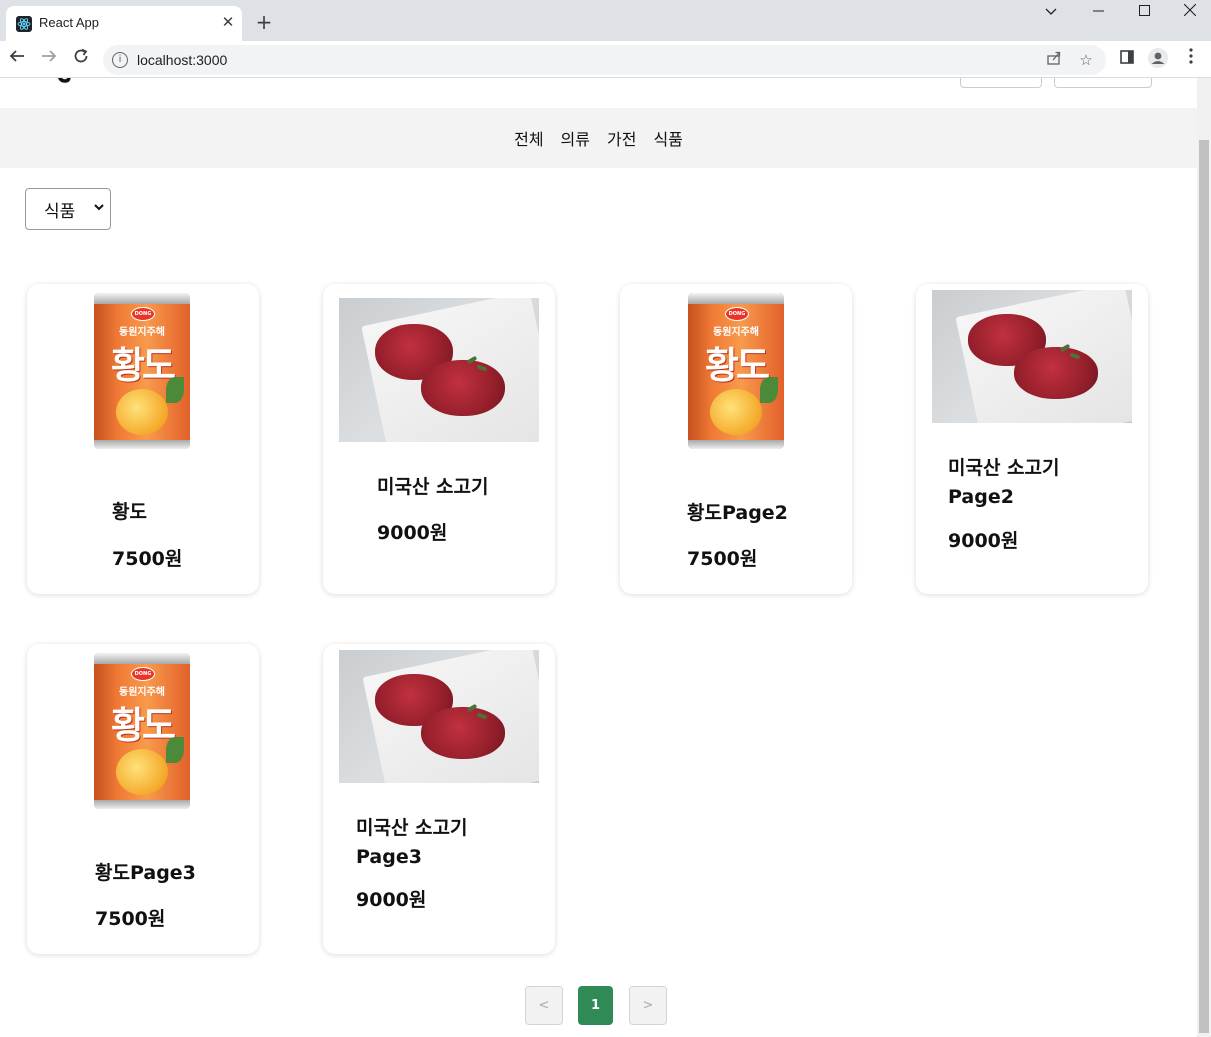 The image size is (1211, 1037). Describe the element at coordinates (24, 24) in the screenshot. I see `react-favicon-icon` at that location.